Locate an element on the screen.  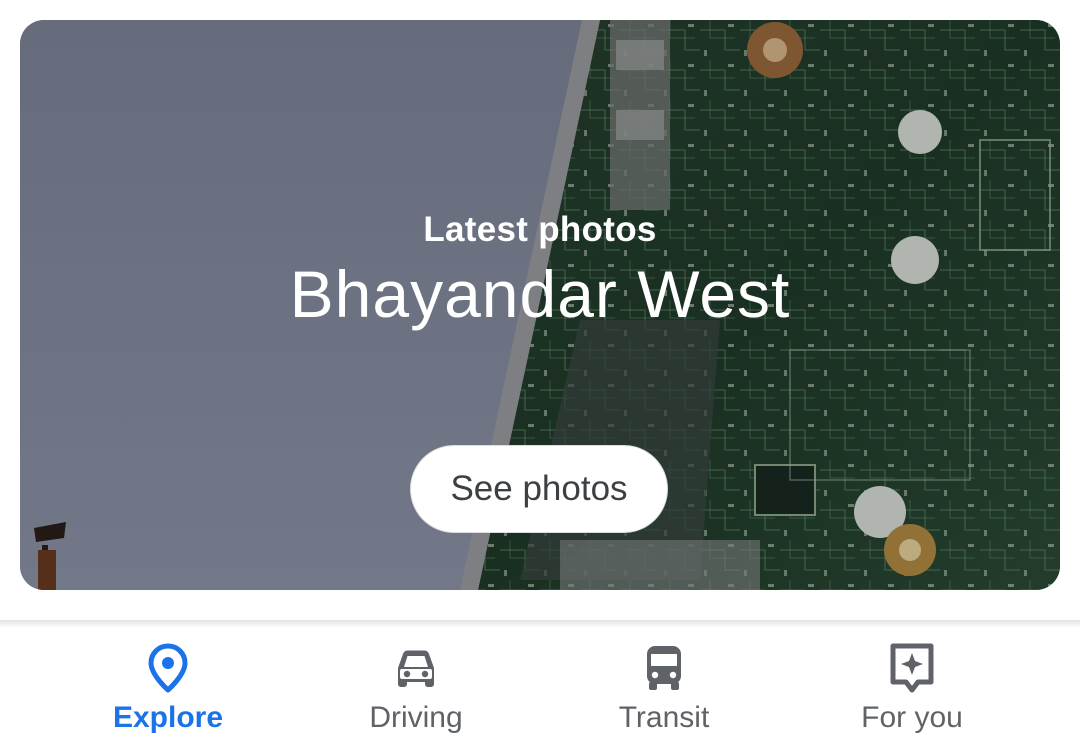
place-title: Bhayandar West is located at coordinates (540, 294).